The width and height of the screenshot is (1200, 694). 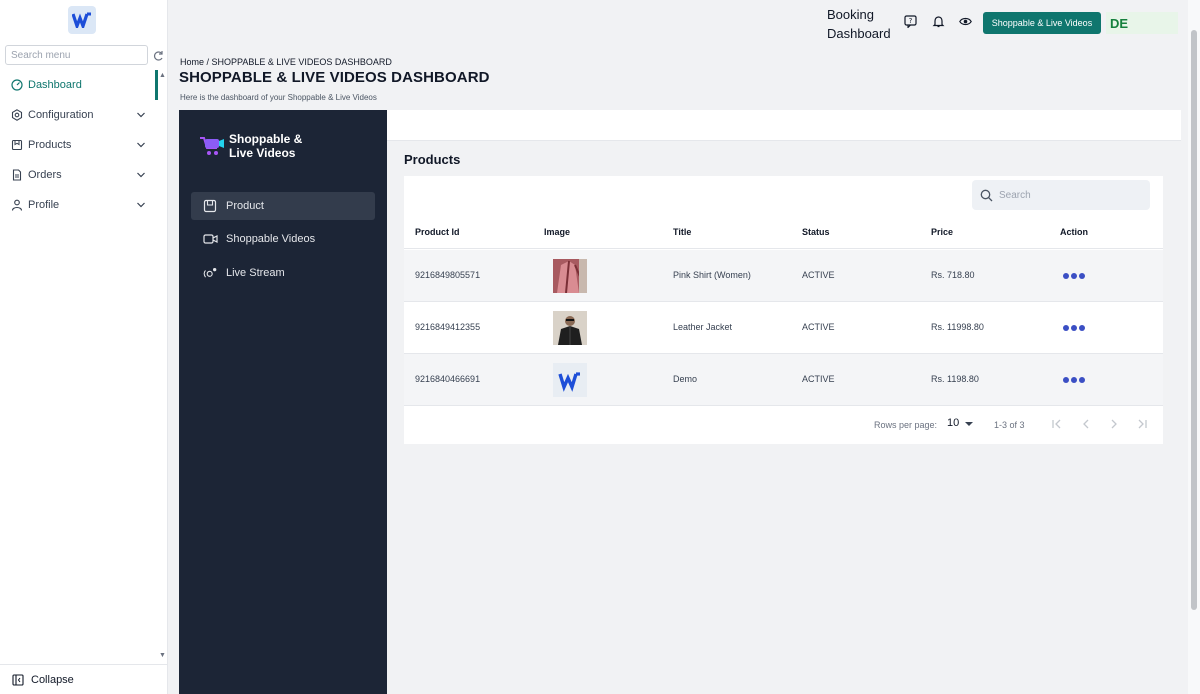 What do you see at coordinates (955, 379) in the screenshot?
I see `product-price-cell: Rs. 1198.80` at bounding box center [955, 379].